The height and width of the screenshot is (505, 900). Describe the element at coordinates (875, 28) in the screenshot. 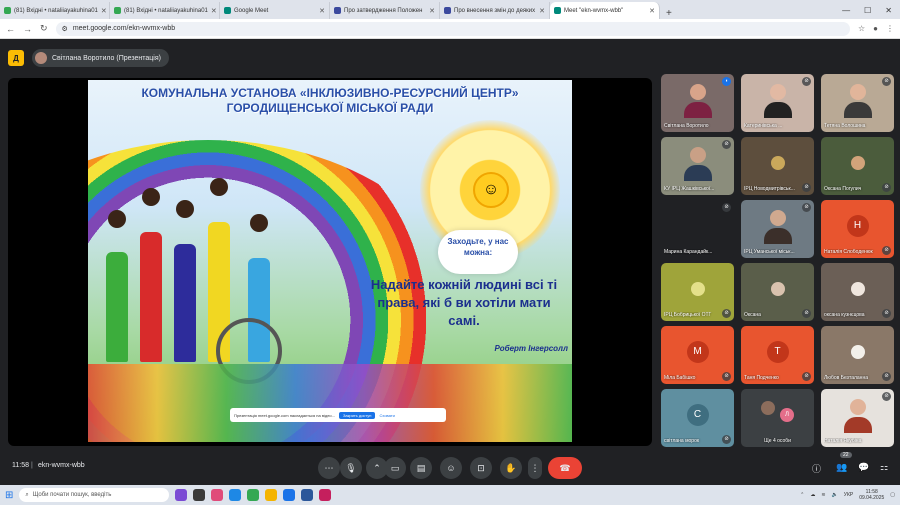

I see `profile-avatar-icon: ●` at that location.